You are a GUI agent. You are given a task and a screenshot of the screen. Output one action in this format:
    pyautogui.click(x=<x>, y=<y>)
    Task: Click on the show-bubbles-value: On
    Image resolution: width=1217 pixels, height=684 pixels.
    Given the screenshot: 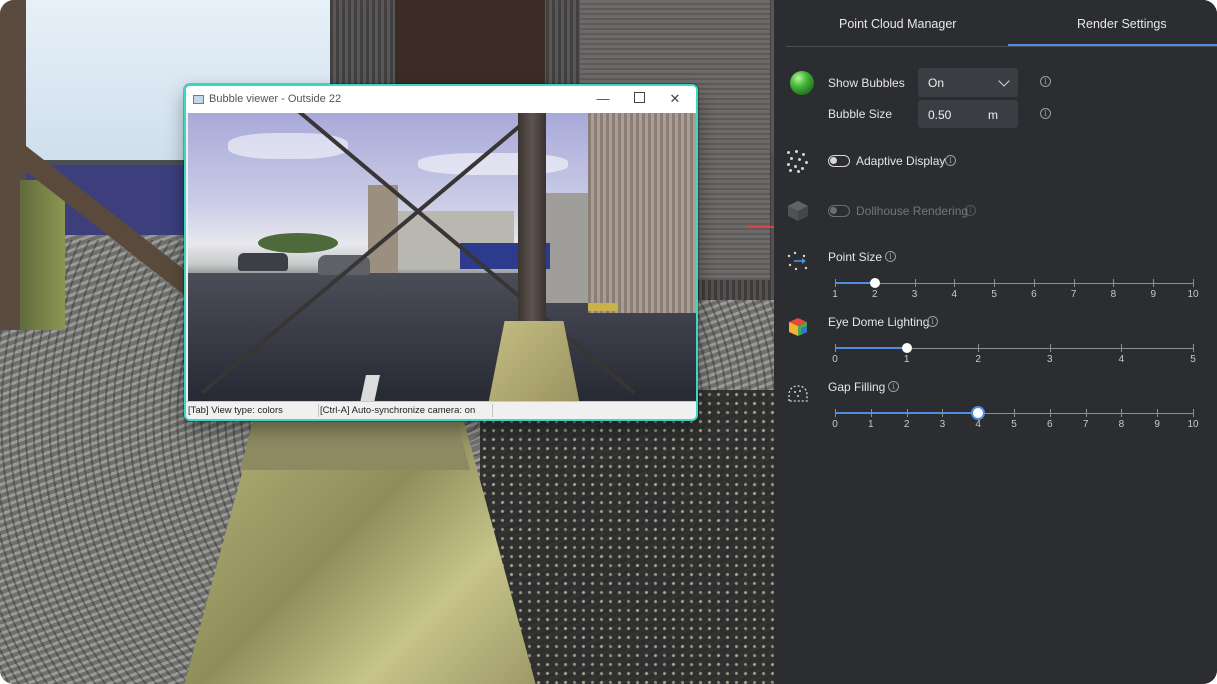 What is the action you would take?
    pyautogui.click(x=936, y=83)
    